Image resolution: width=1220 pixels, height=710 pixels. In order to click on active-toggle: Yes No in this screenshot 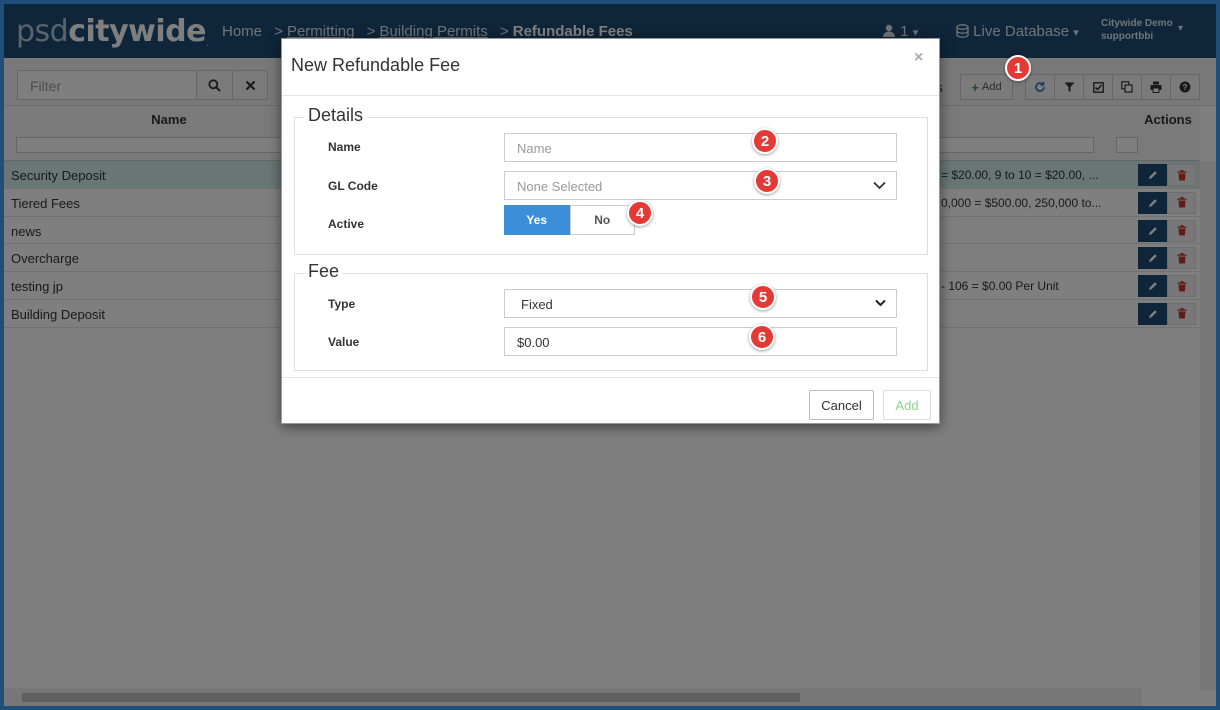, I will do `click(569, 220)`.